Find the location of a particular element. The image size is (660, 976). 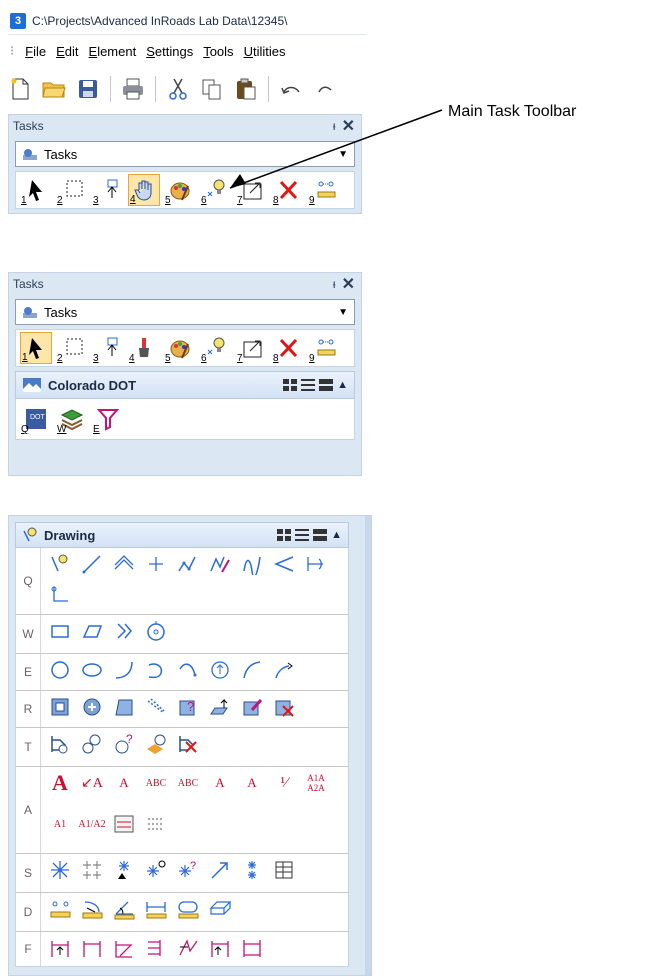

close-icon: ✕ is located at coordinates (348, 284).